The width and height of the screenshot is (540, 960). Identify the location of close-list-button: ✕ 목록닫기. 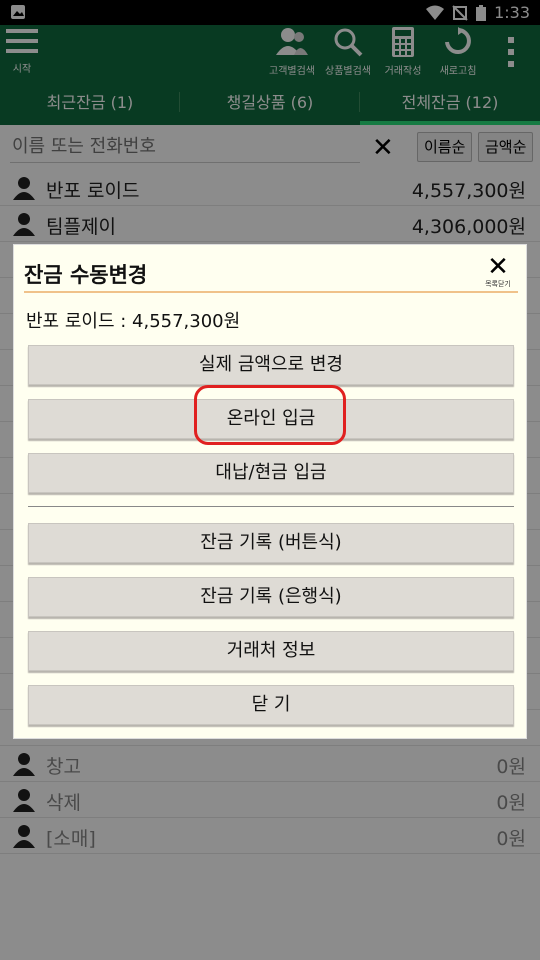
(498, 270).